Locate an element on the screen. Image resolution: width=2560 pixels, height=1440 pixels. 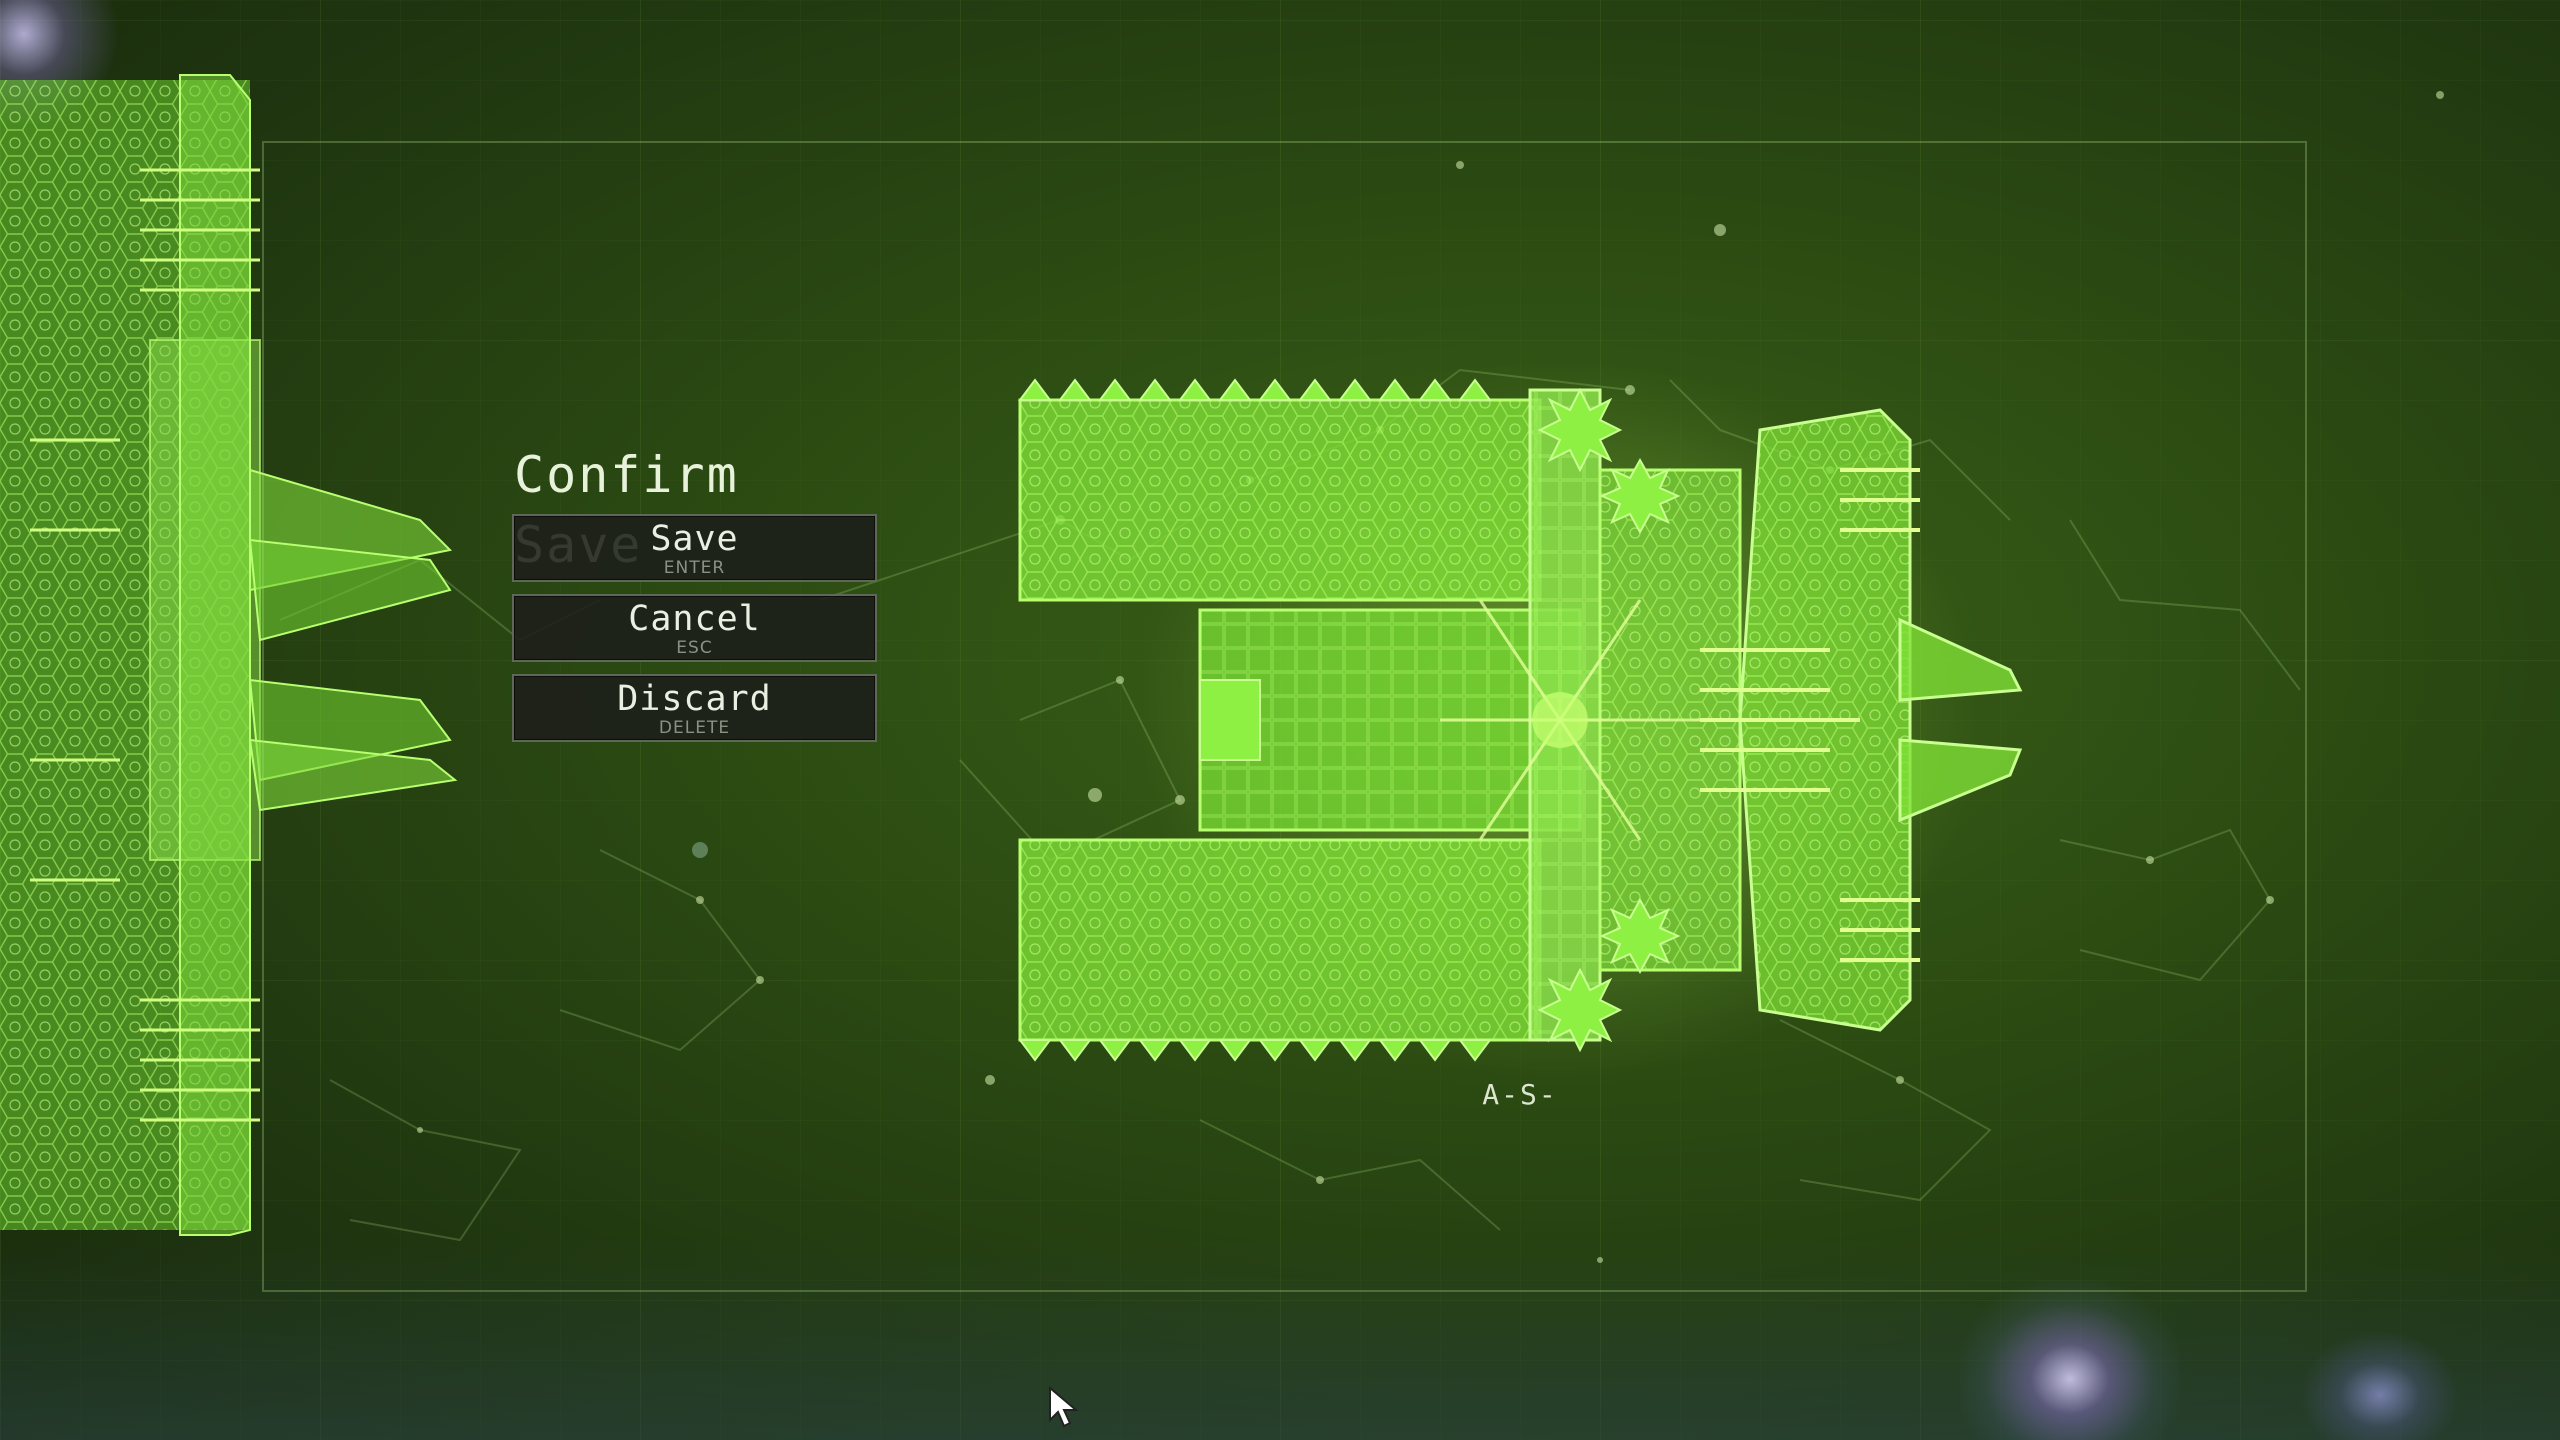
mouse-cursor-icon is located at coordinates (1064, 1407).